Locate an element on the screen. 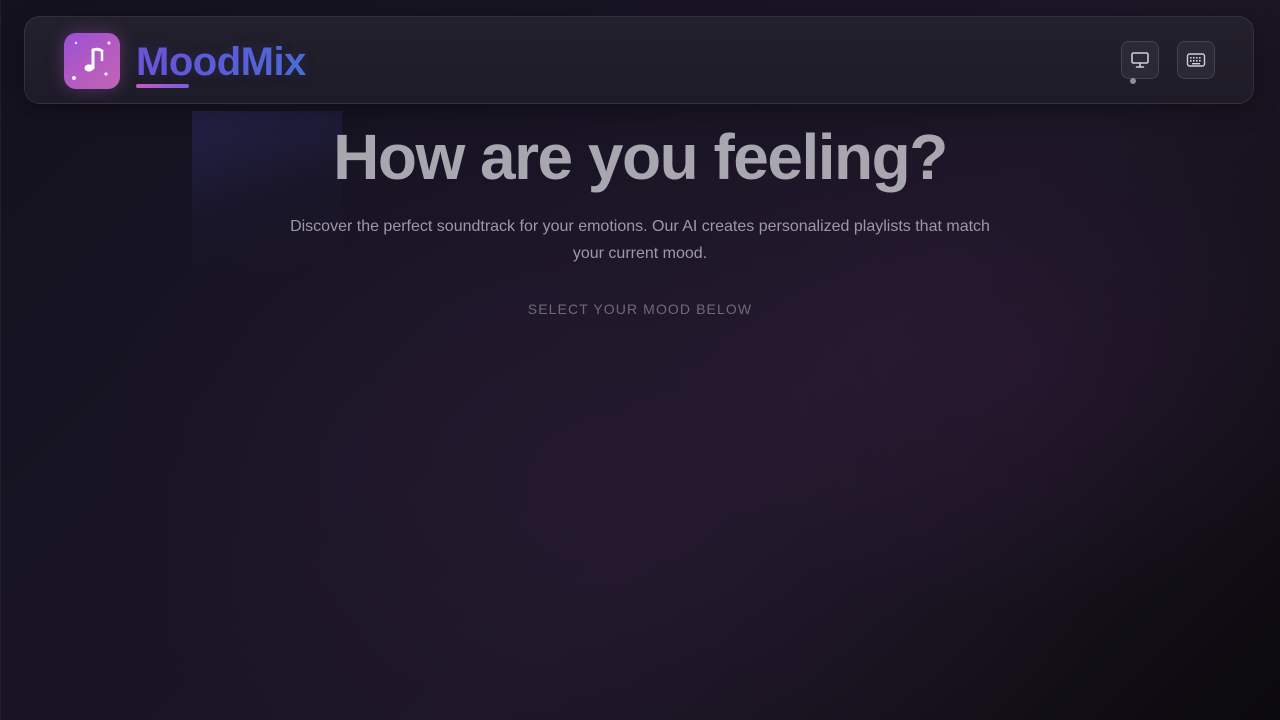 Image resolution: width=1280 pixels, height=720 pixels. title-underline is located at coordinates (162, 86).